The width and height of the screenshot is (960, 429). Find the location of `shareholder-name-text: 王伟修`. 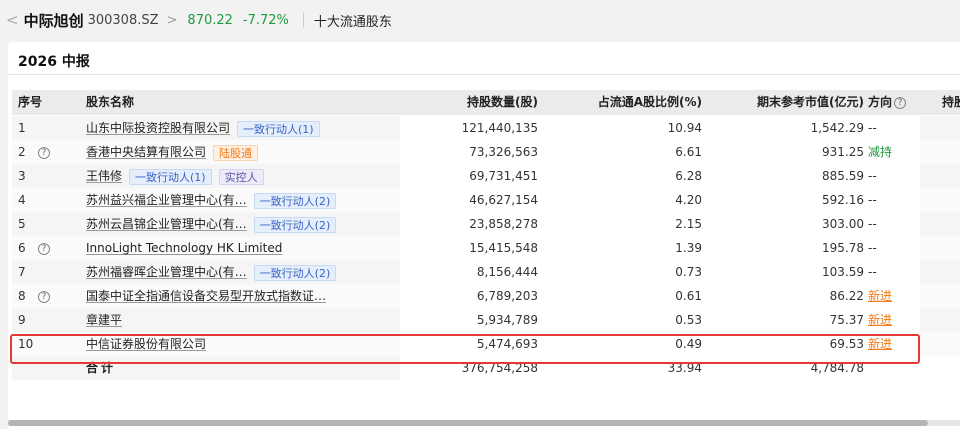

shareholder-name-text: 王伟修 is located at coordinates (104, 176).